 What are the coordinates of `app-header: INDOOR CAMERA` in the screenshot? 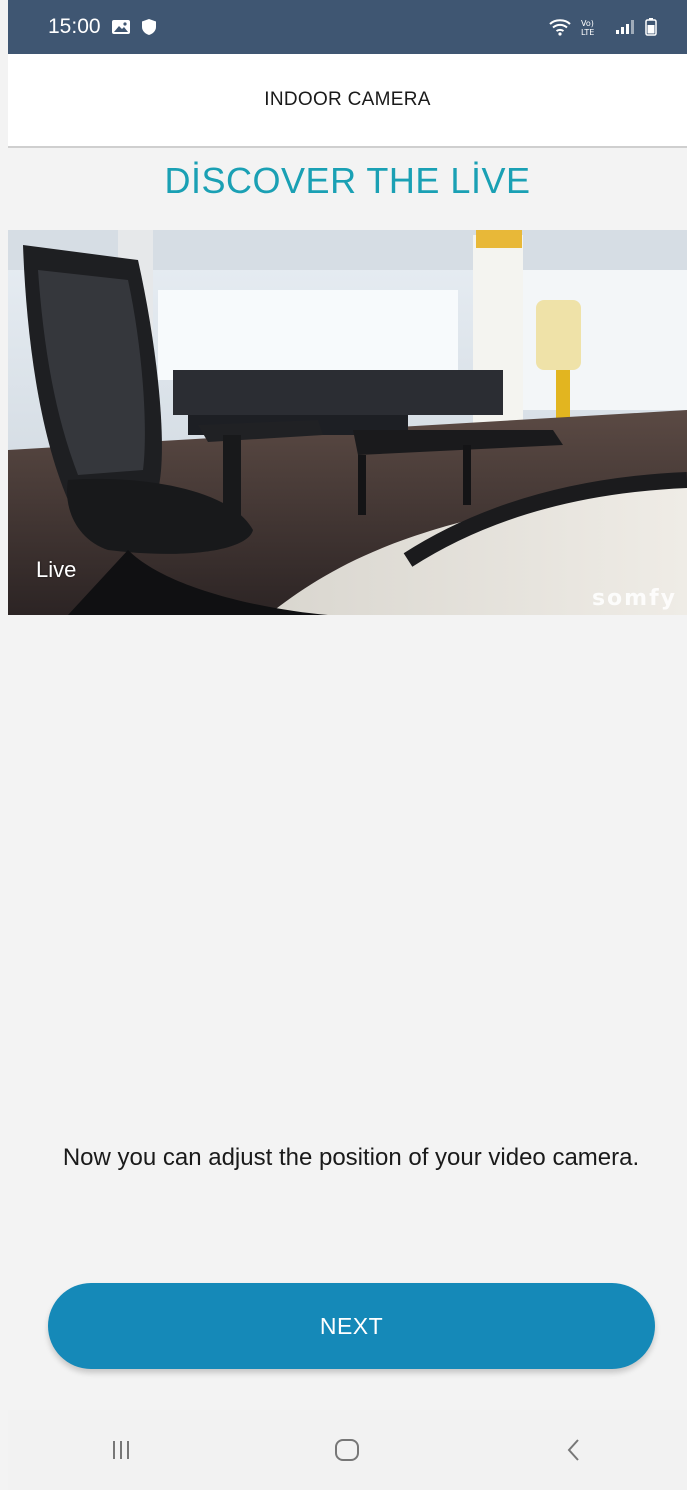 It's located at (347, 101).